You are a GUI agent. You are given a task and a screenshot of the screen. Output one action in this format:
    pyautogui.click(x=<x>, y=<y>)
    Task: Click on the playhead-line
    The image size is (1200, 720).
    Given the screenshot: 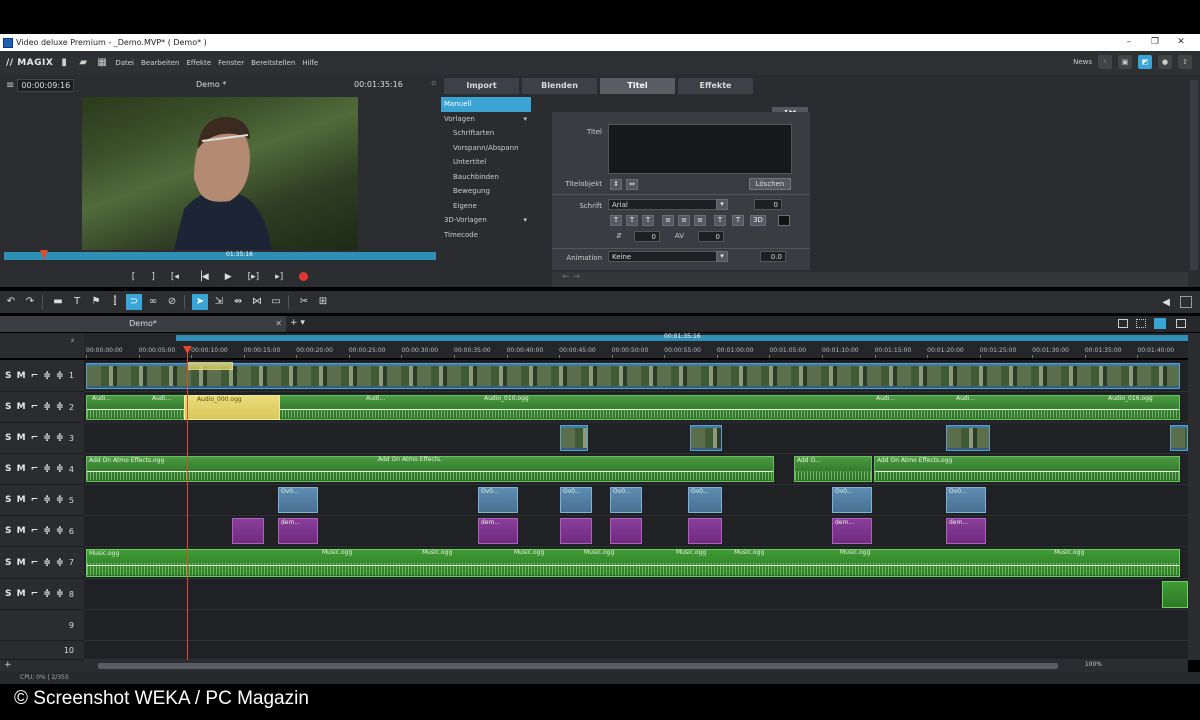 What is the action you would take?
    pyautogui.click(x=187, y=505)
    